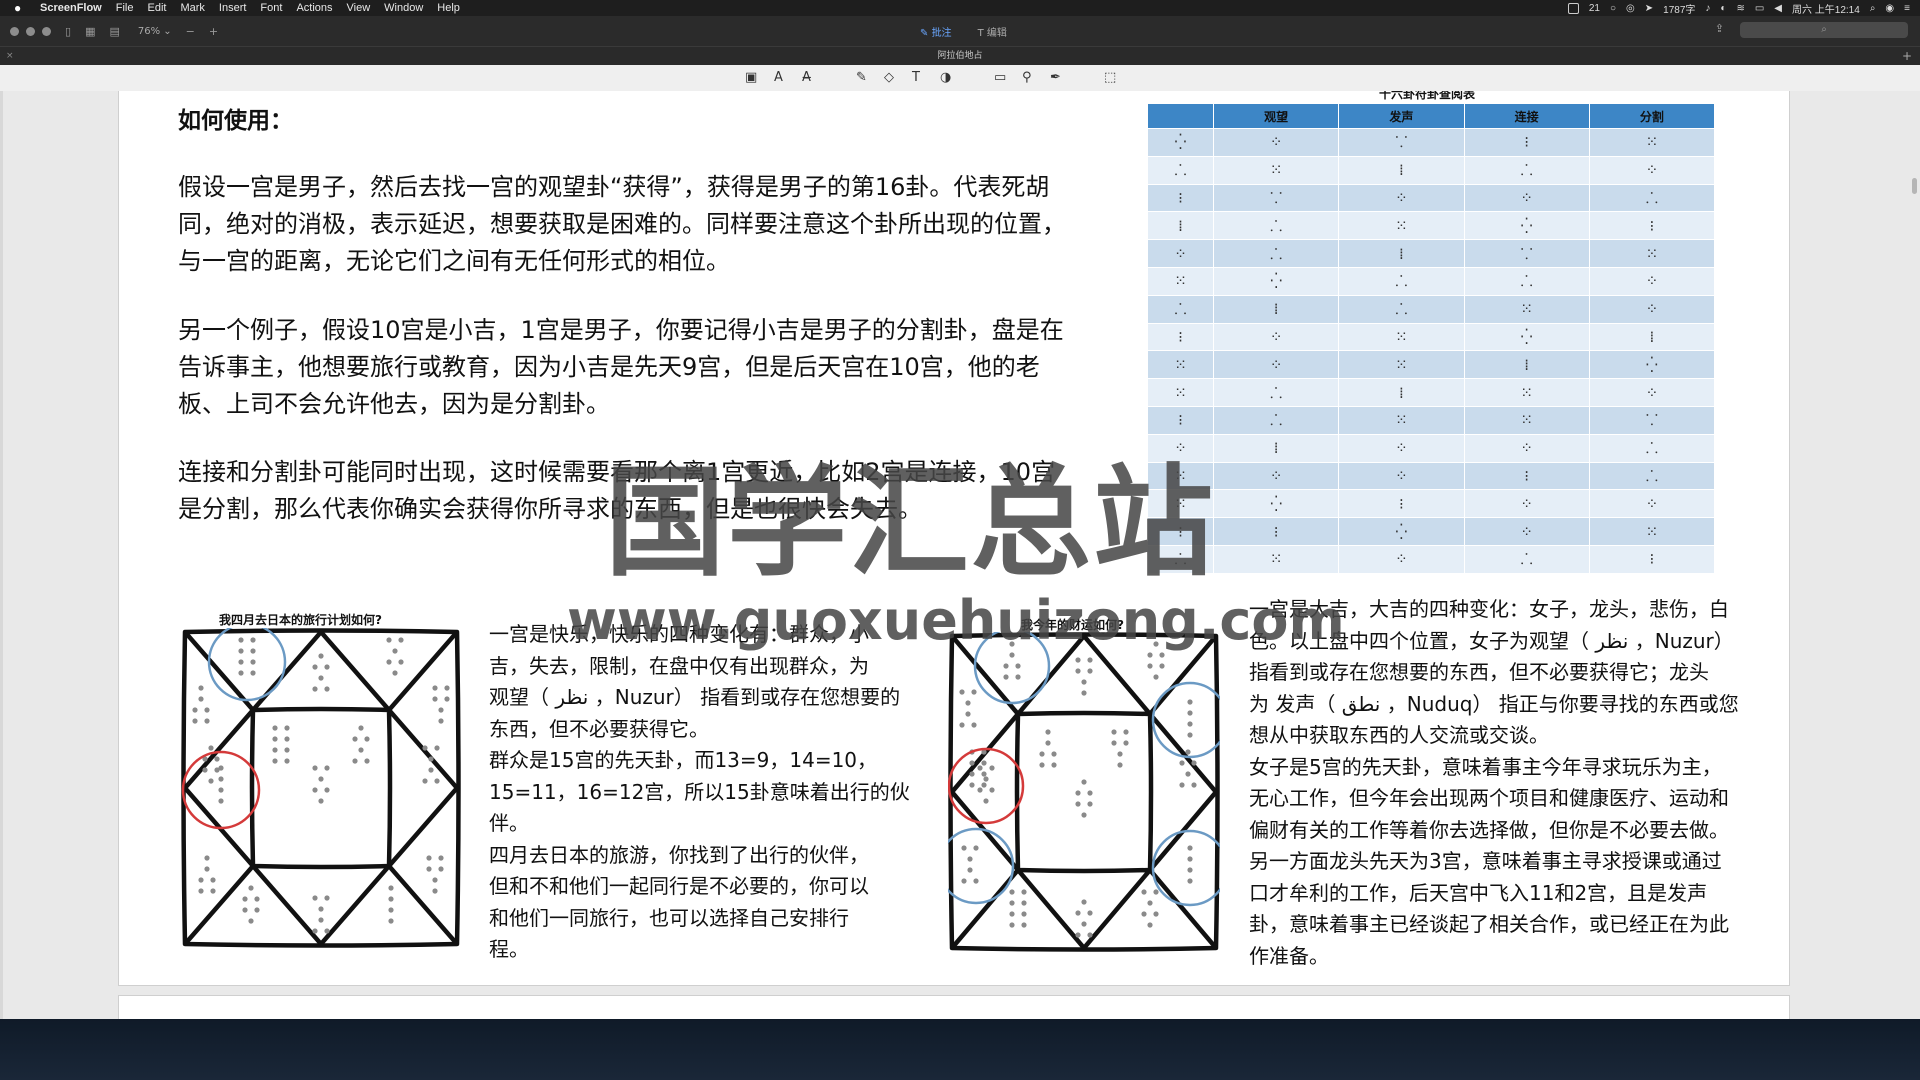 This screenshot has width=1920, height=1080. What do you see at coordinates (1826, 8) in the screenshot?
I see `clock: 周六 上午12:14` at bounding box center [1826, 8].